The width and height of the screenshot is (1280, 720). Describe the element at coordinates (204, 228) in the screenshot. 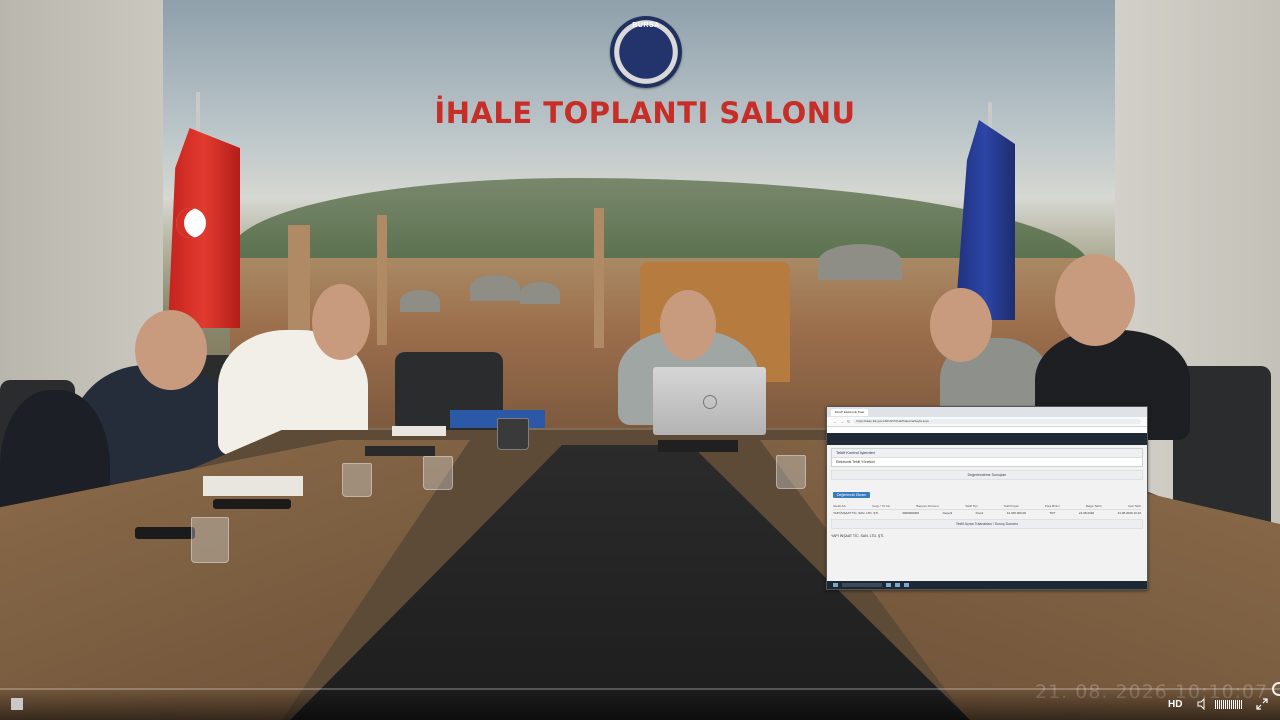

I see `turkish-flag` at that location.